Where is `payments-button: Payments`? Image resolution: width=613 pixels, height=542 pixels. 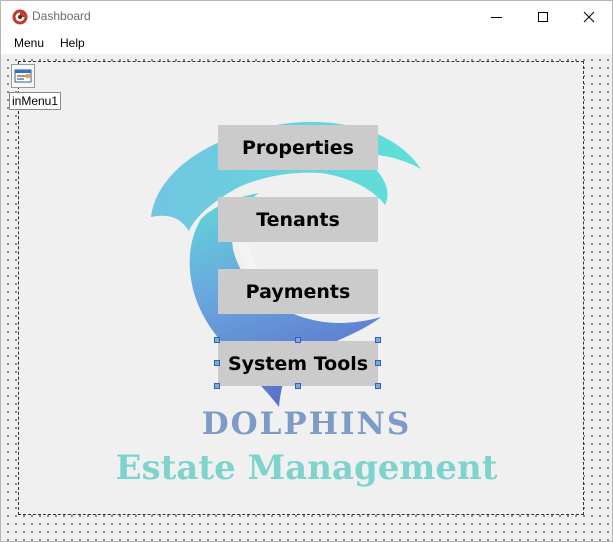
payments-button: Payments is located at coordinates (298, 291).